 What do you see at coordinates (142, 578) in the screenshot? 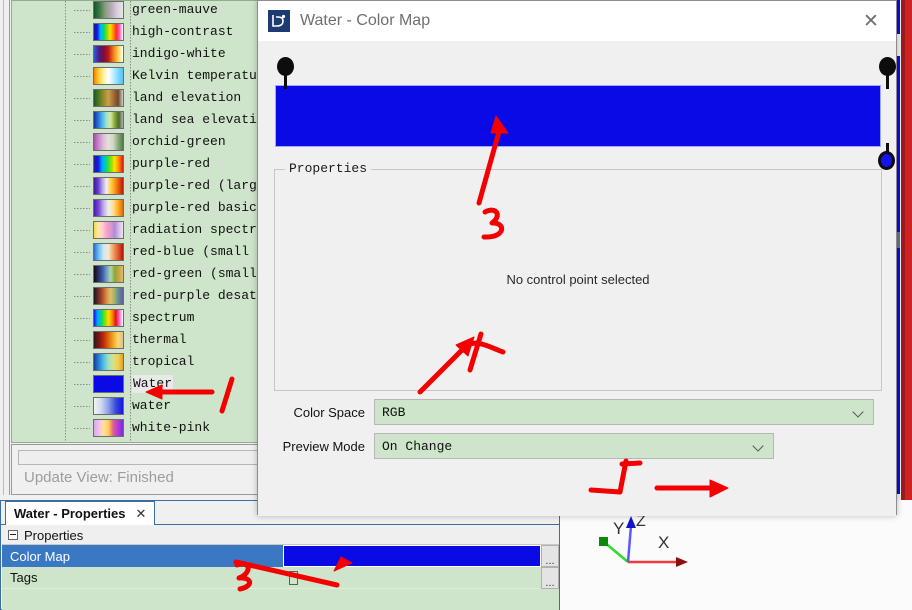
I see `property-name-tags: Tags` at bounding box center [142, 578].